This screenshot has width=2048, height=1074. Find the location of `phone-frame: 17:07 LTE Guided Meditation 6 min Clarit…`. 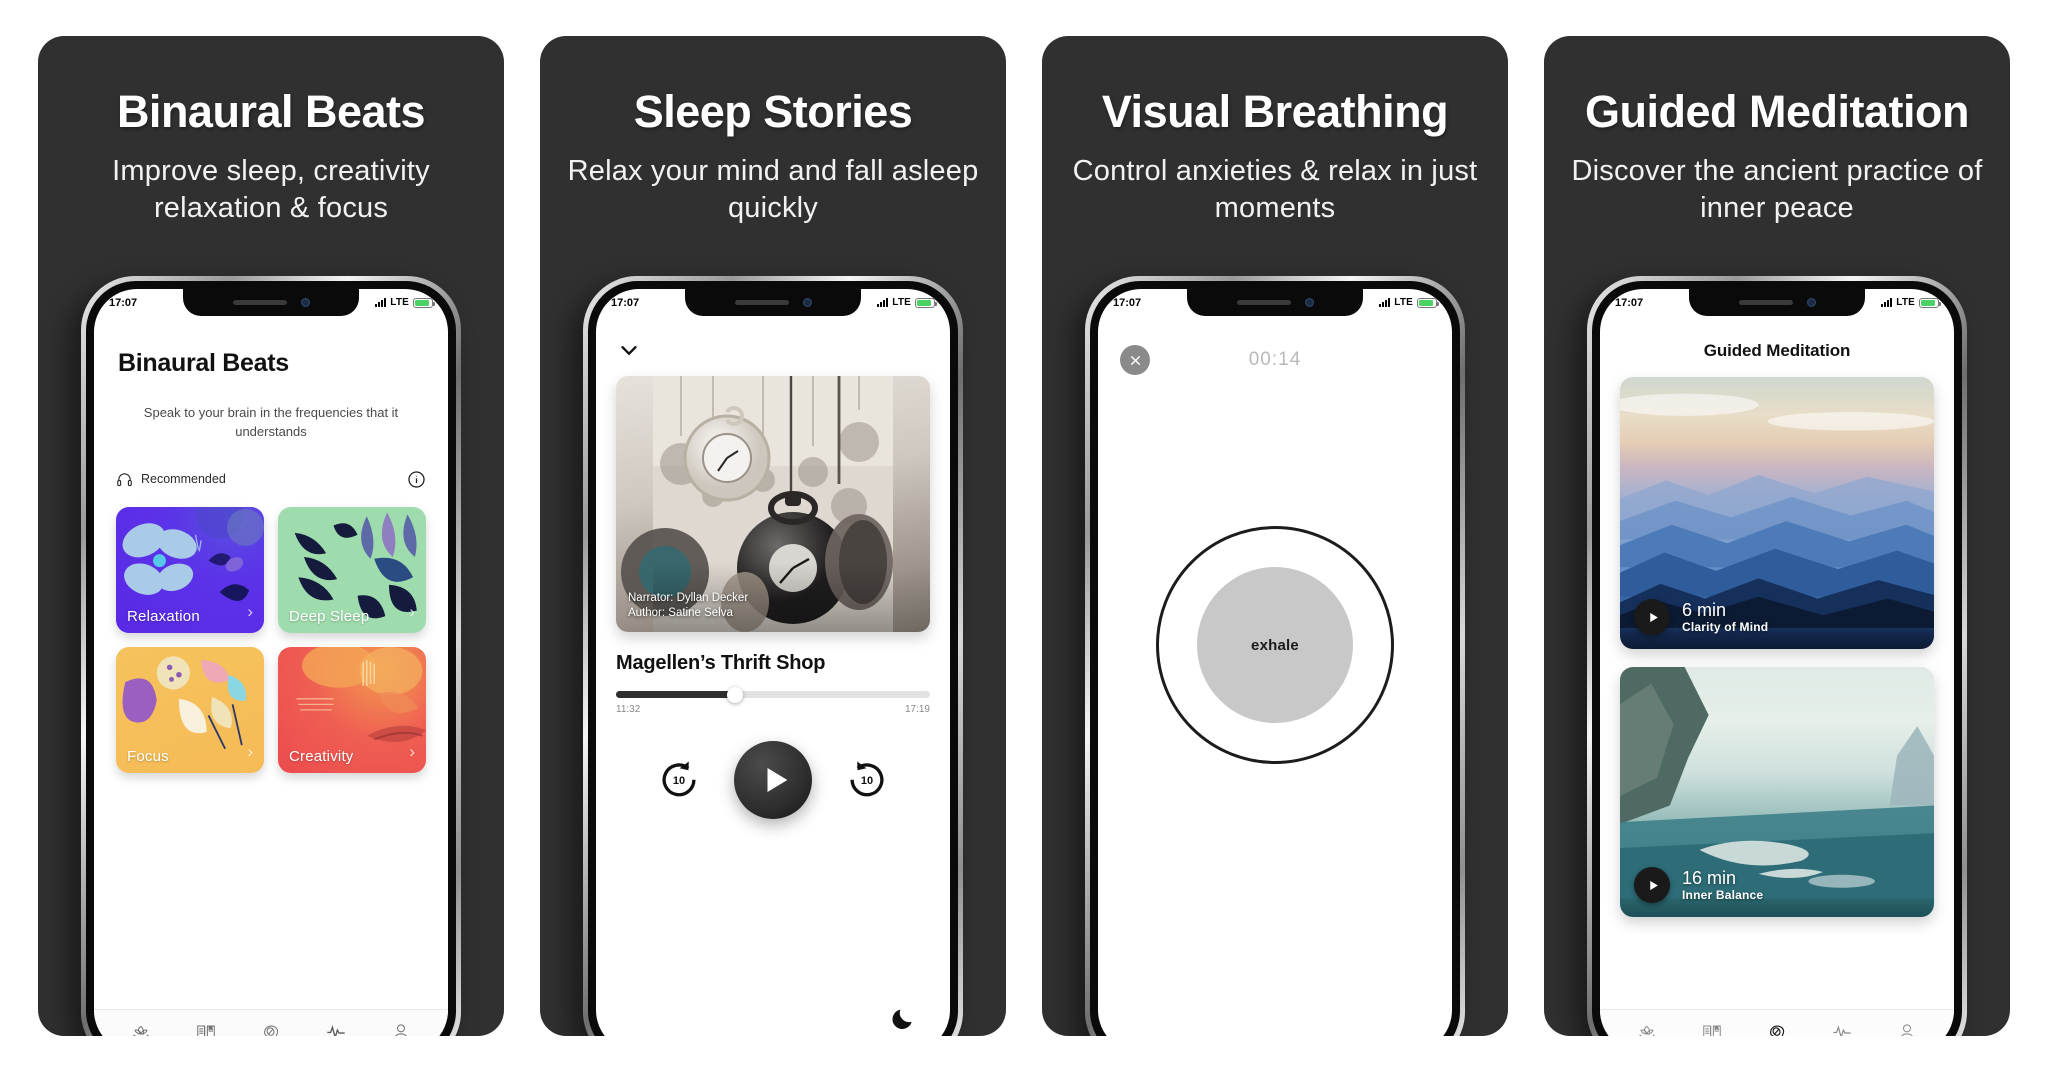

phone-frame: 17:07 LTE Guided Meditation 6 min Clarit… is located at coordinates (1777, 656).